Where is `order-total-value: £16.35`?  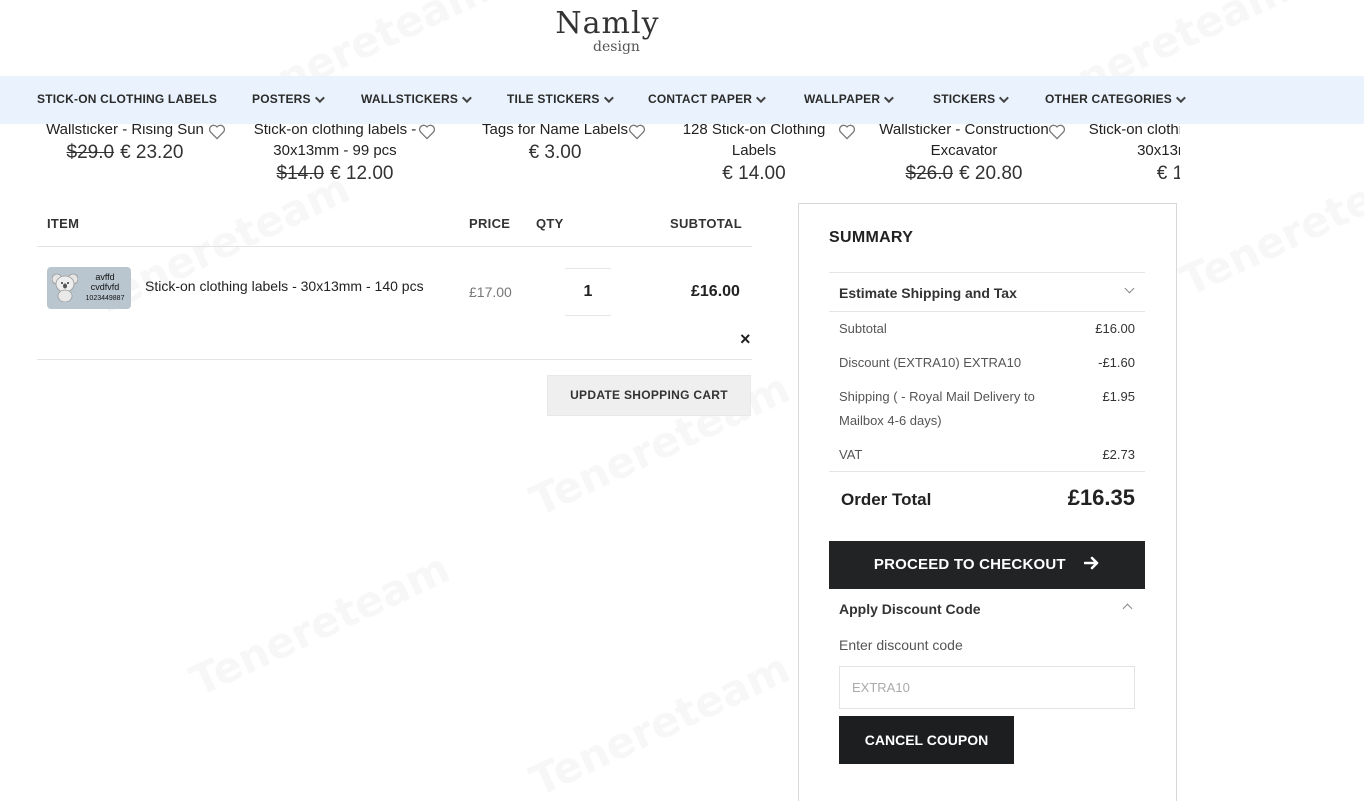 order-total-value: £16.35 is located at coordinates (1101, 497).